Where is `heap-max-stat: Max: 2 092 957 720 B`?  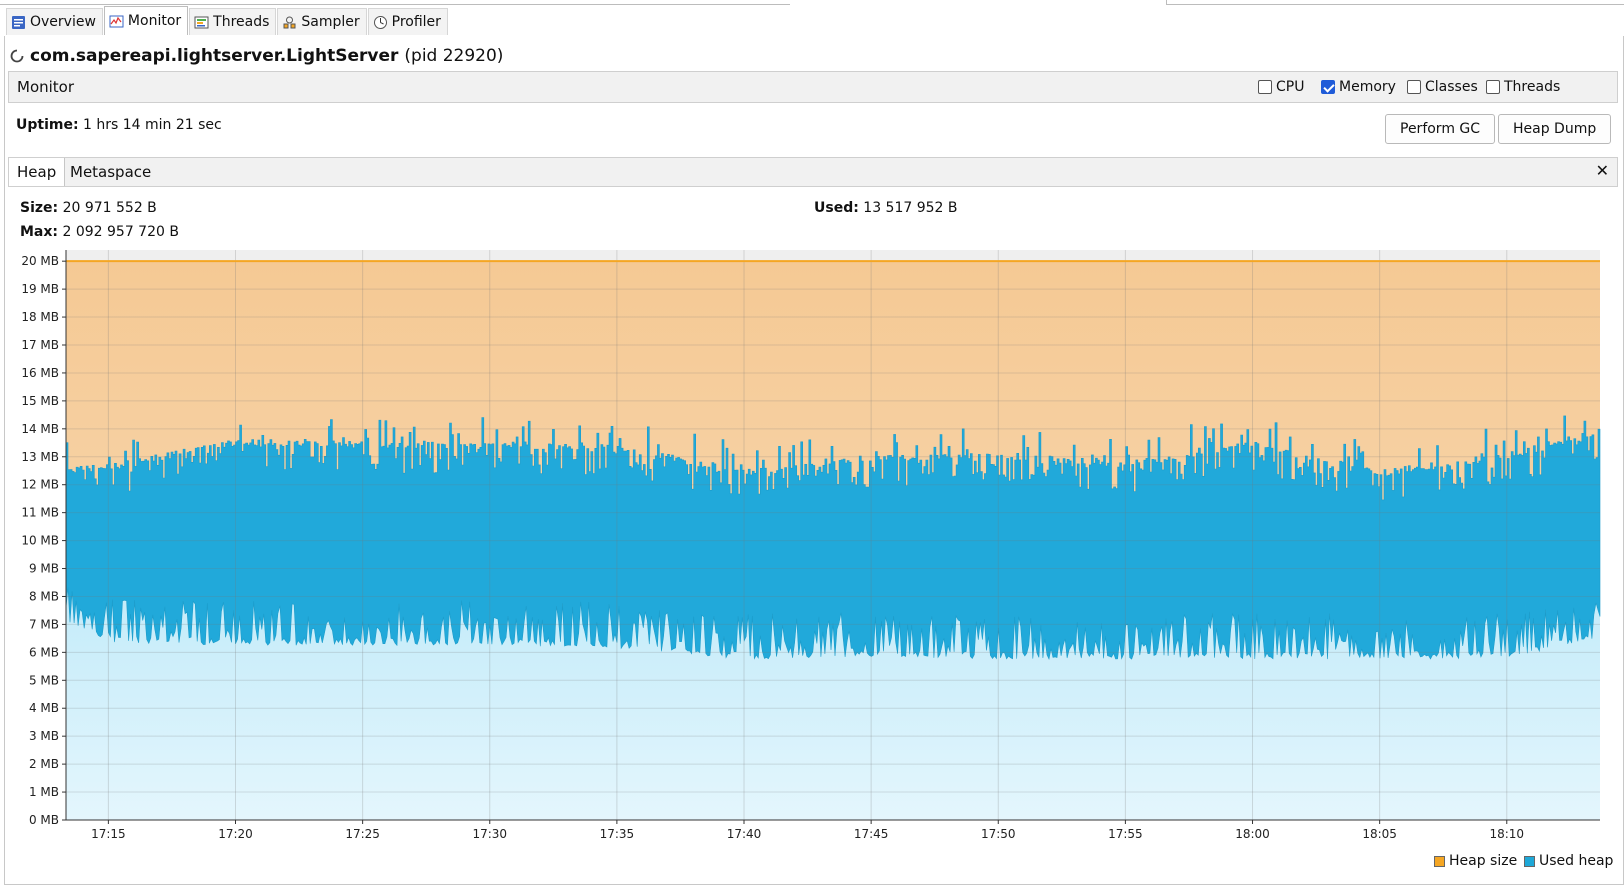 heap-max-stat: Max: 2 092 957 720 B is located at coordinates (99, 232).